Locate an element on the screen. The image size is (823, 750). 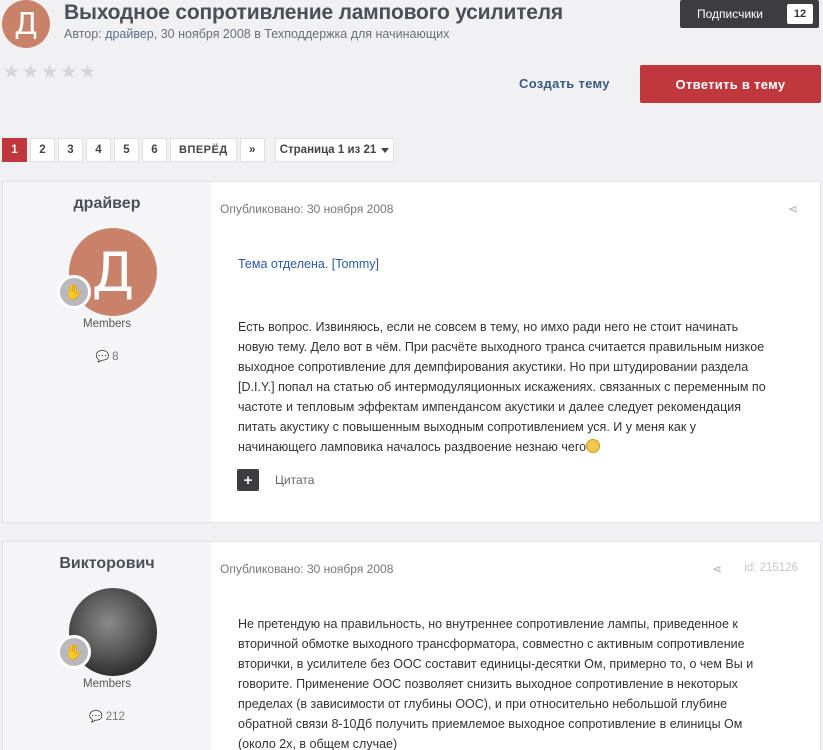
topic-author-avatar: Д is located at coordinates (26, 24).